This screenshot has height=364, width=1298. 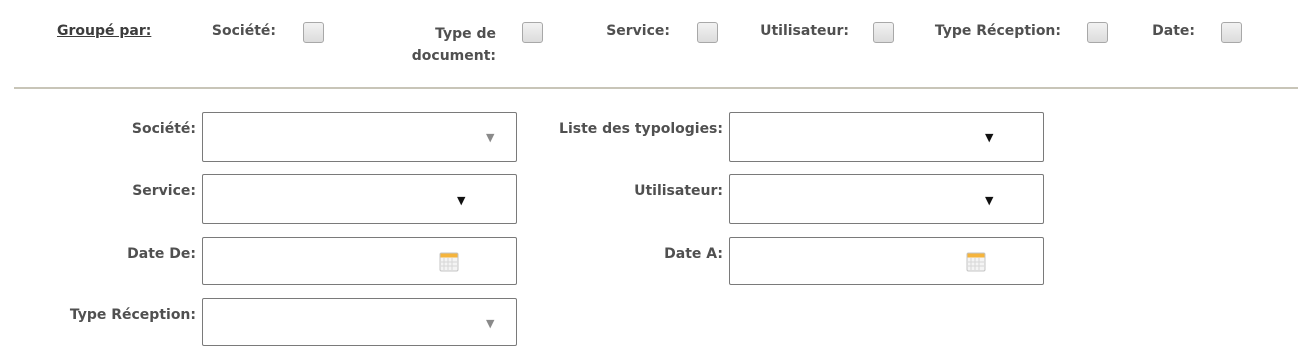 I want to click on group-by-utilisateur-checkbox, so click(x=883, y=32).